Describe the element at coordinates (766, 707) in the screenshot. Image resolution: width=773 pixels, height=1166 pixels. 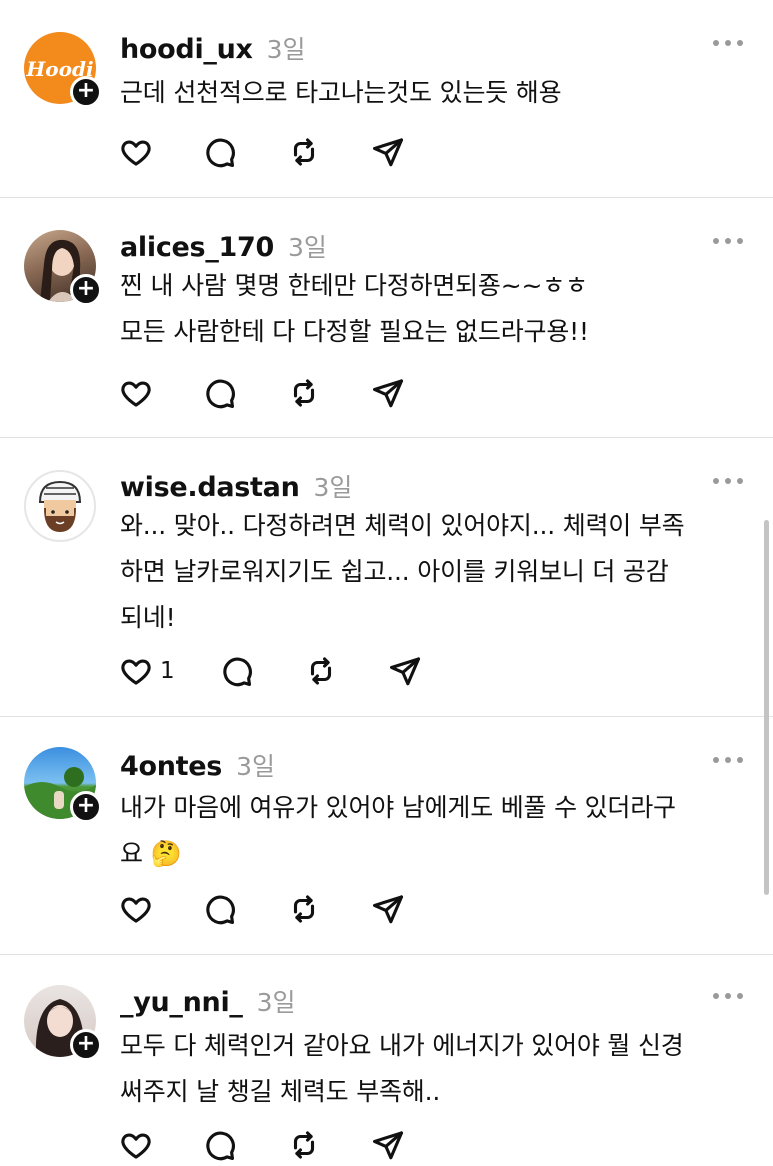
I see `scrollbar` at that location.